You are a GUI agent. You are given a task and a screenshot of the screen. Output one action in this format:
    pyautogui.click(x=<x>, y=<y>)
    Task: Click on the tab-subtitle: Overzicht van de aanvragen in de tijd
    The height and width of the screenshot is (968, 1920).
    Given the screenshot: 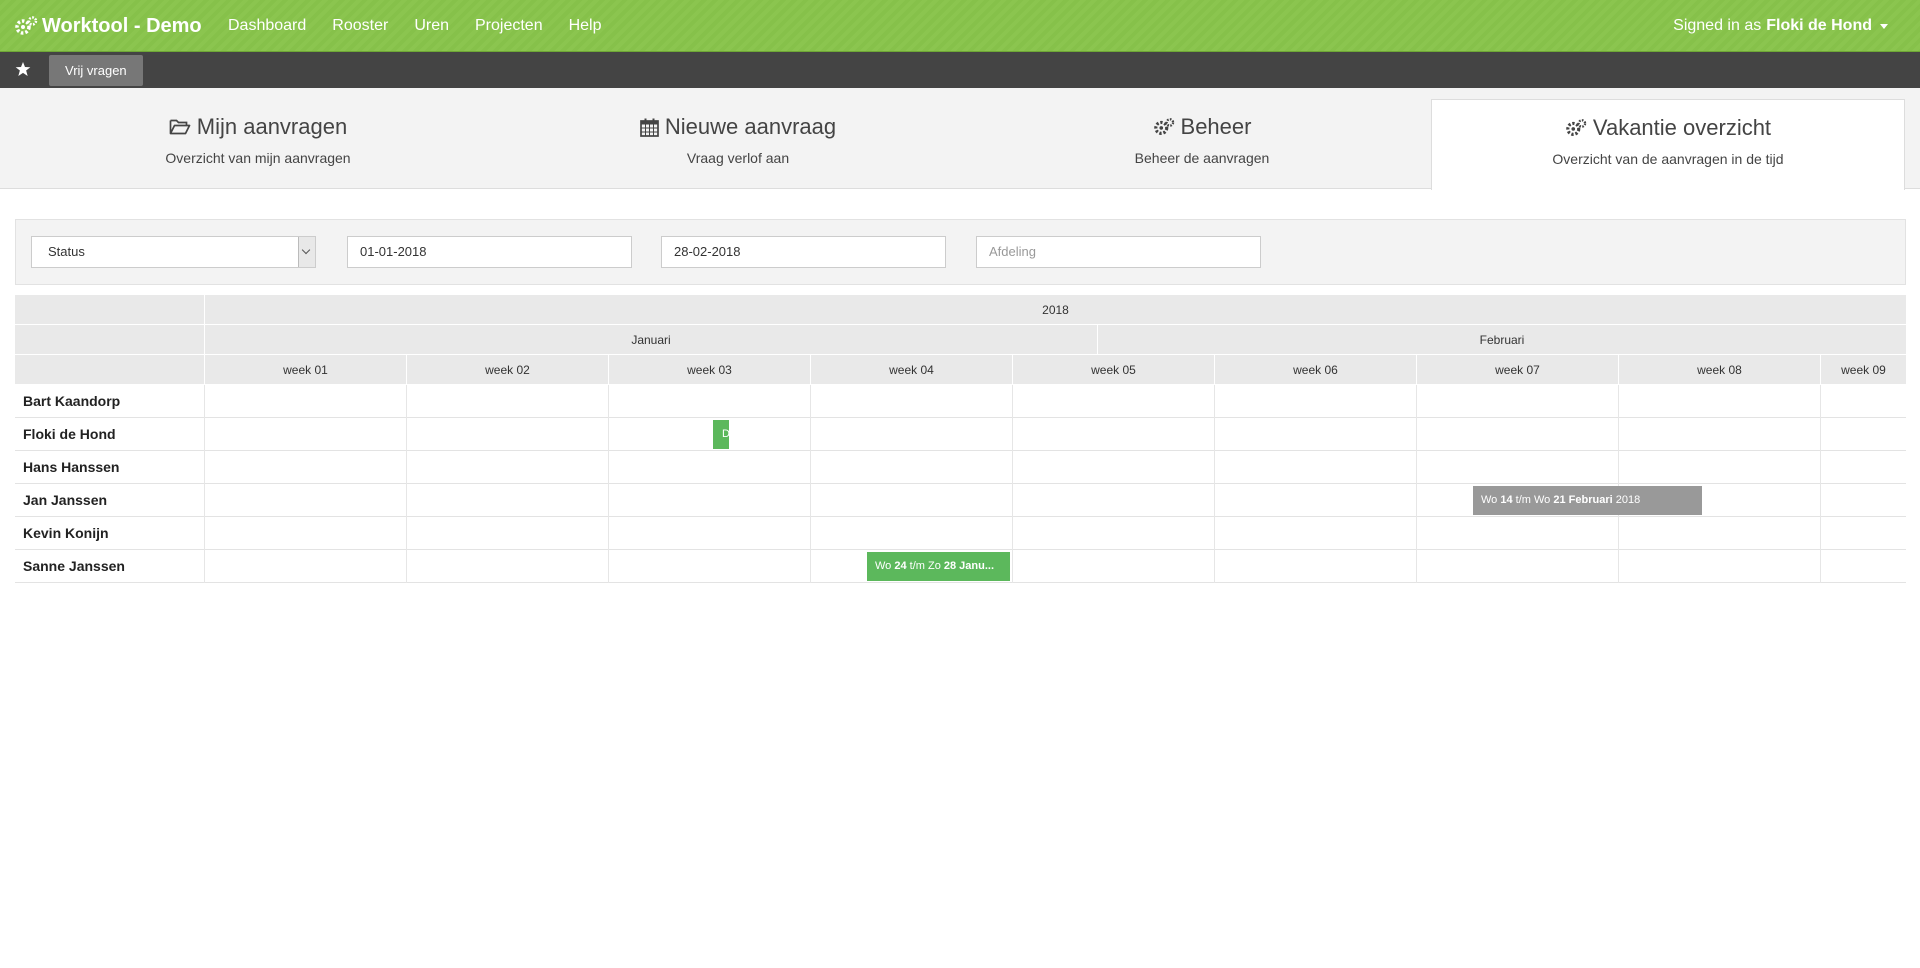 What is the action you would take?
    pyautogui.click(x=1668, y=159)
    